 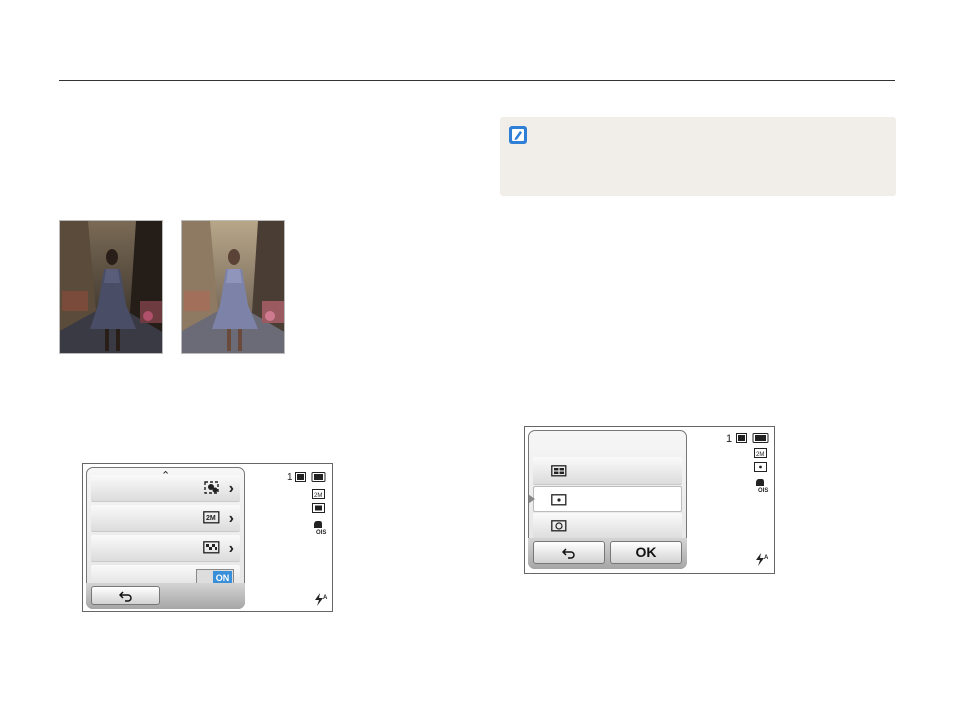 I want to click on menu-row-face-detection: ›, so click(x=165, y=488).